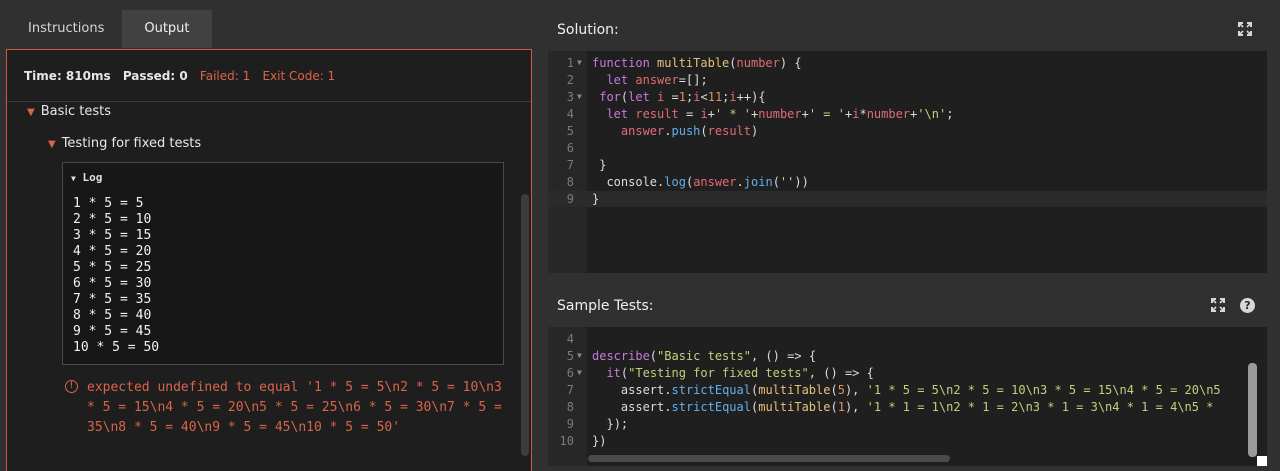  I want to click on code-line: 9}, so click(907, 199).